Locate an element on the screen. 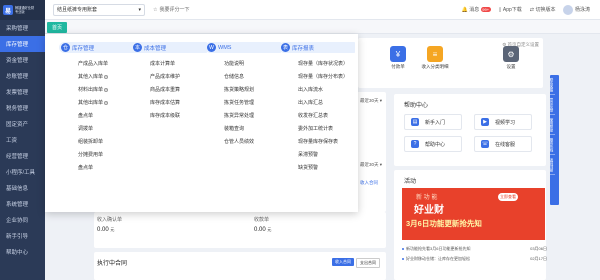 The image size is (600, 280). exec-title: 执行中合同 is located at coordinates (112, 264).